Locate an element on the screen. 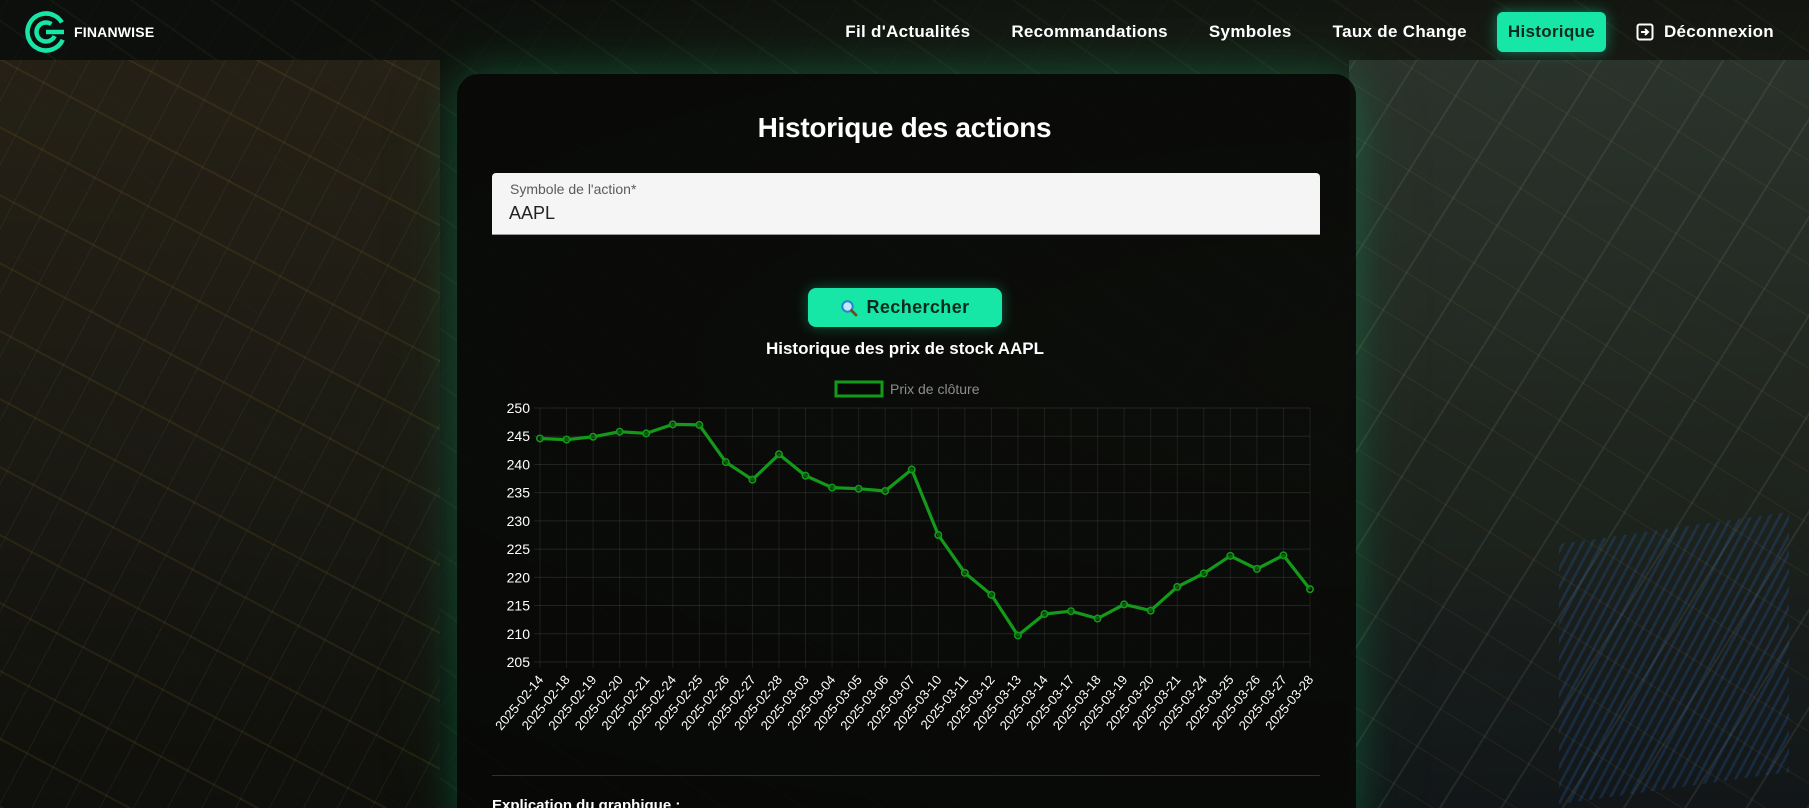 The height and width of the screenshot is (808, 1809). y-tick-label: 235 is located at coordinates (519, 493).